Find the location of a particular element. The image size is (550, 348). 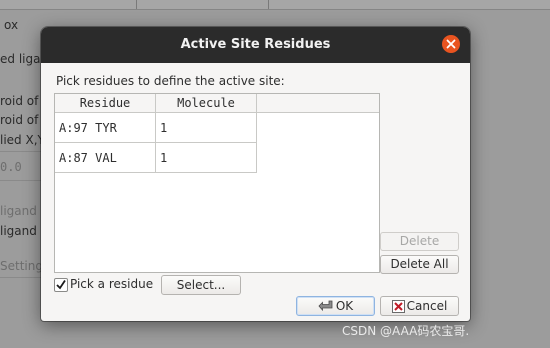

delete-button: Delete is located at coordinates (419, 241).